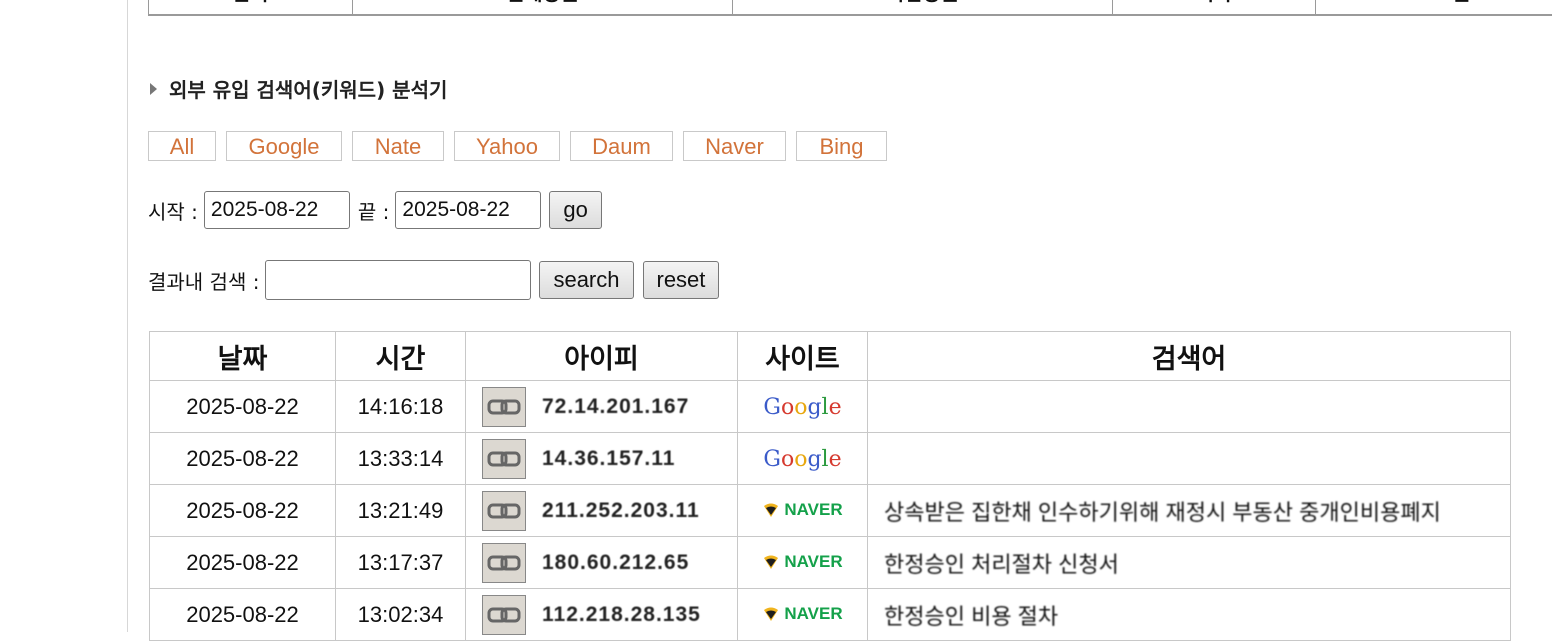 The height and width of the screenshot is (641, 1552). Describe the element at coordinates (681, 280) in the screenshot. I see `reset-button: reset` at that location.